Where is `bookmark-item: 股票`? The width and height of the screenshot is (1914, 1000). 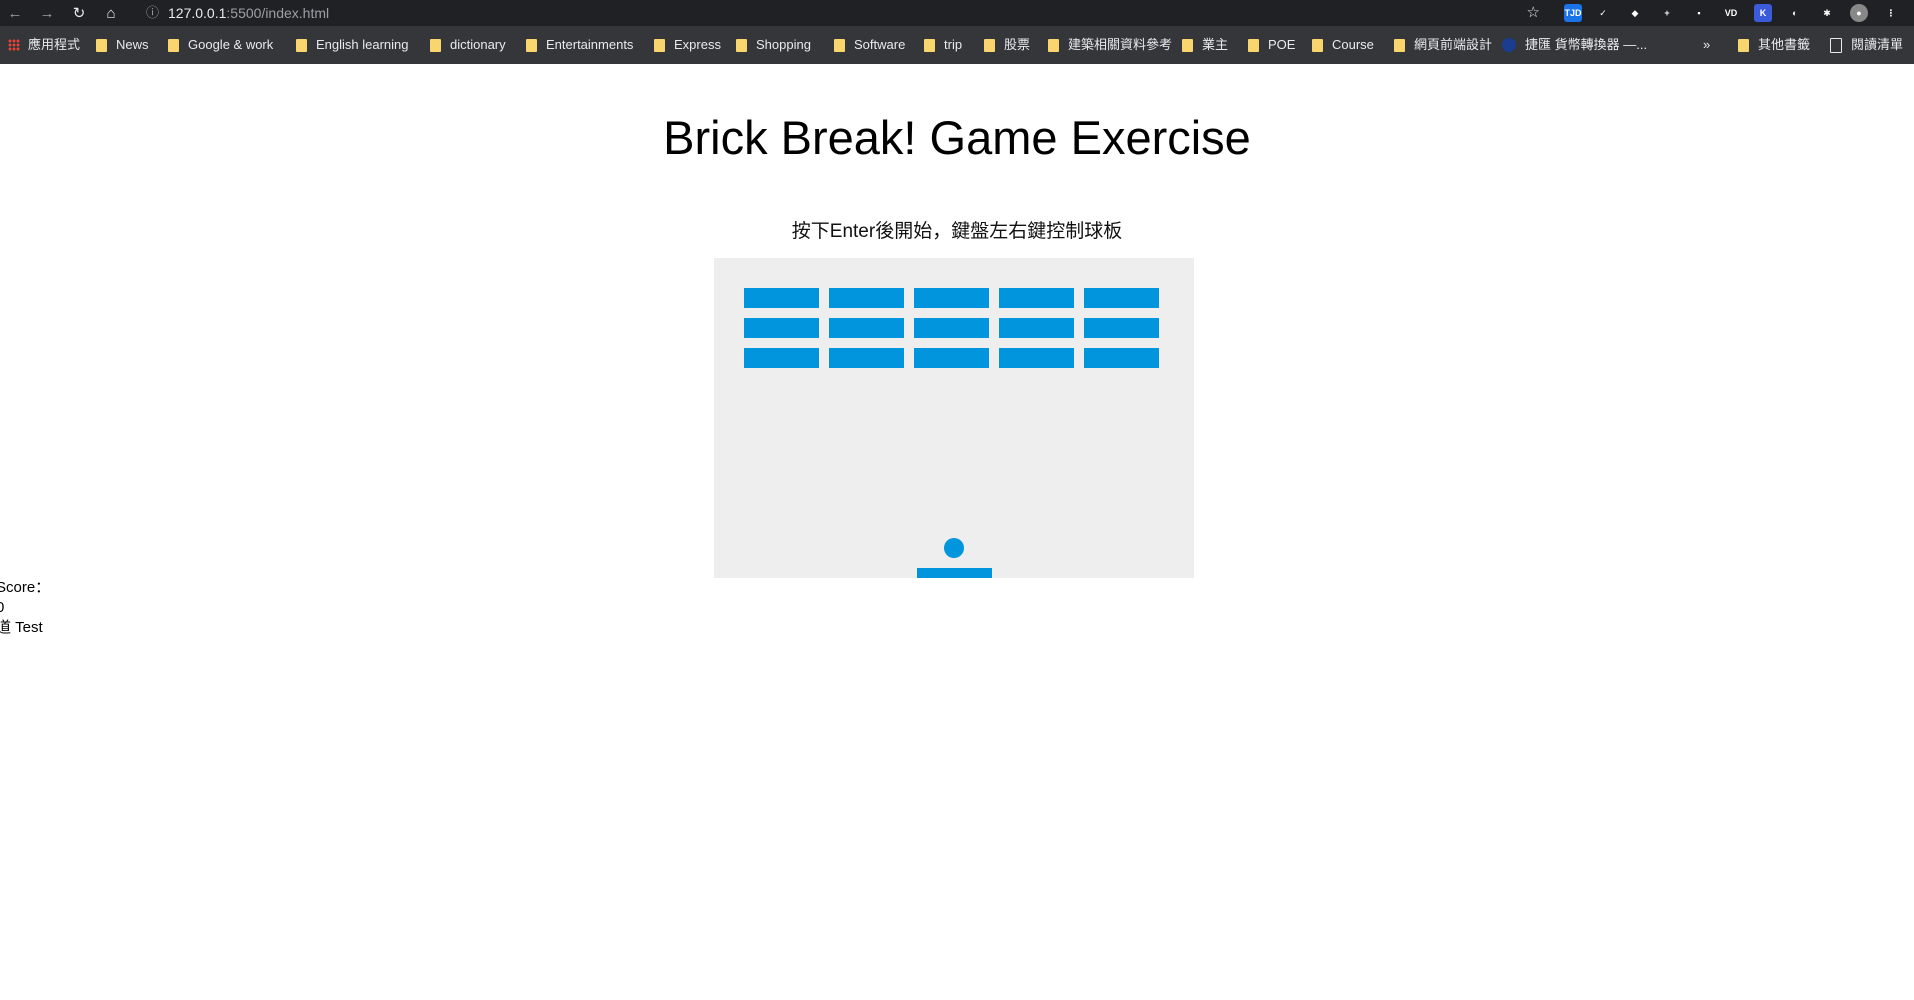
bookmark-item: 股票 is located at coordinates (1007, 45).